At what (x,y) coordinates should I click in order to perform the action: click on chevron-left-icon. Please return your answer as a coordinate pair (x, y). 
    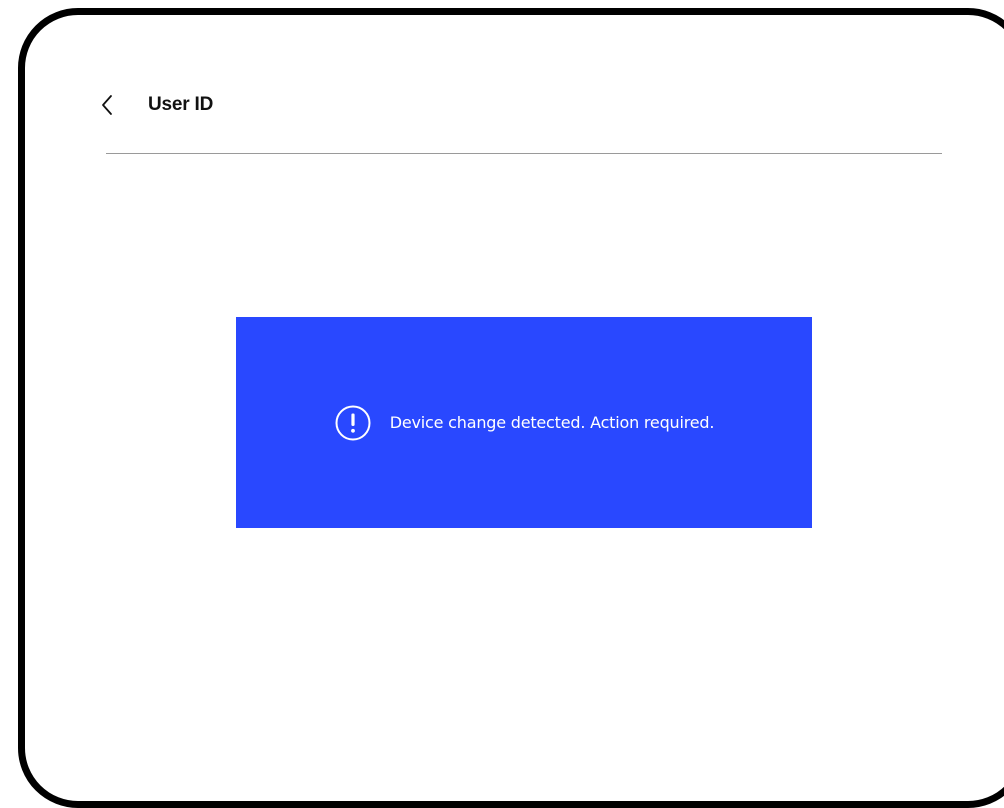
    Looking at the image, I should click on (107, 105).